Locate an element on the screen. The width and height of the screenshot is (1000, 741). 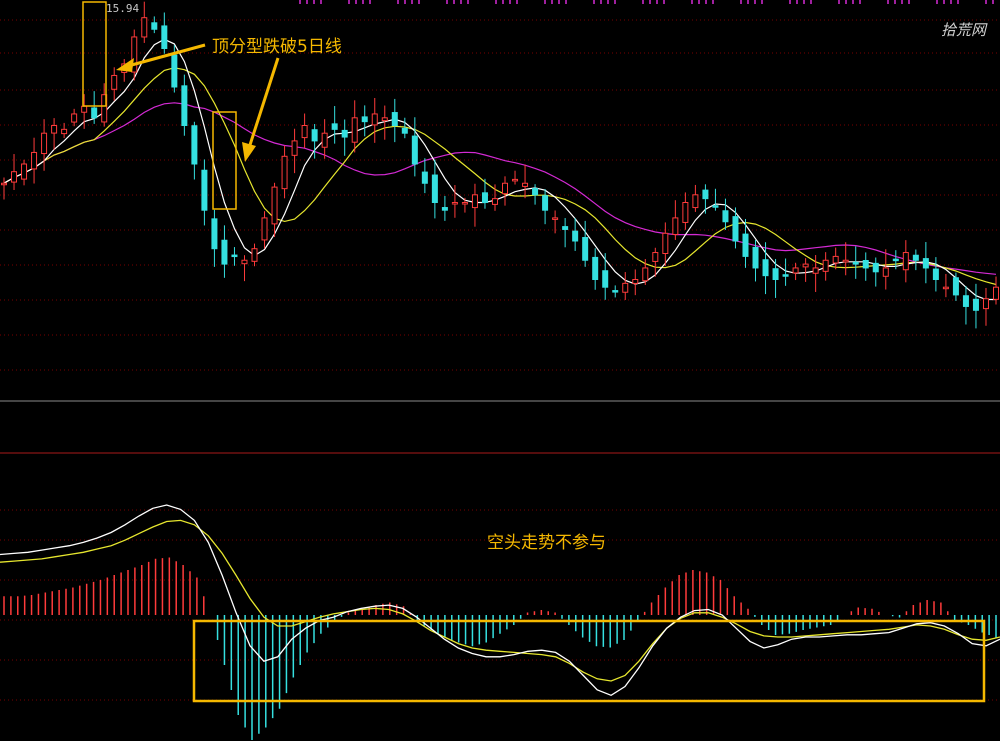
annotation-top-fractal: 顶分型跌破5日线 is located at coordinates (277, 47).